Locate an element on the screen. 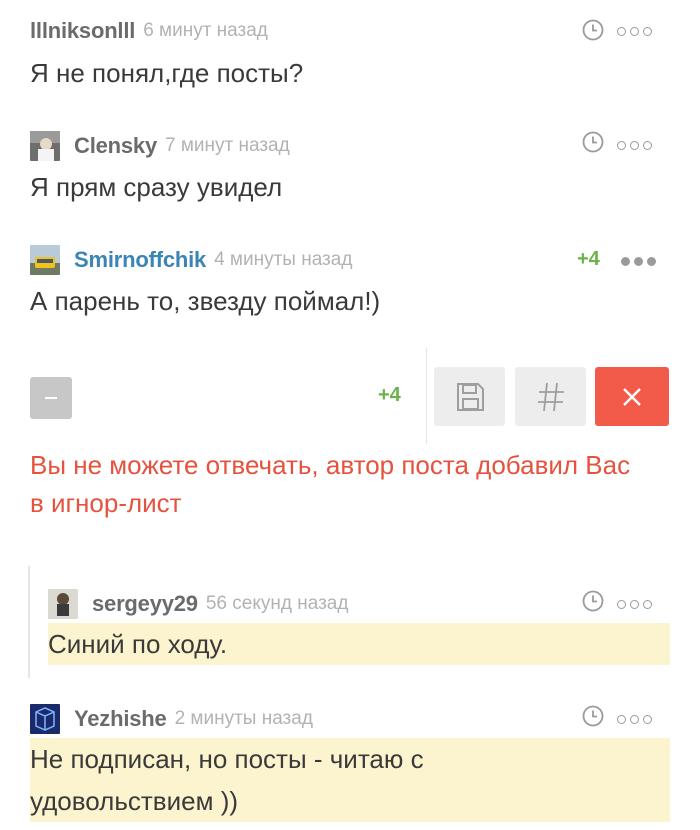 The width and height of the screenshot is (700, 830). comment-time: 2 минуты назад is located at coordinates (244, 719).